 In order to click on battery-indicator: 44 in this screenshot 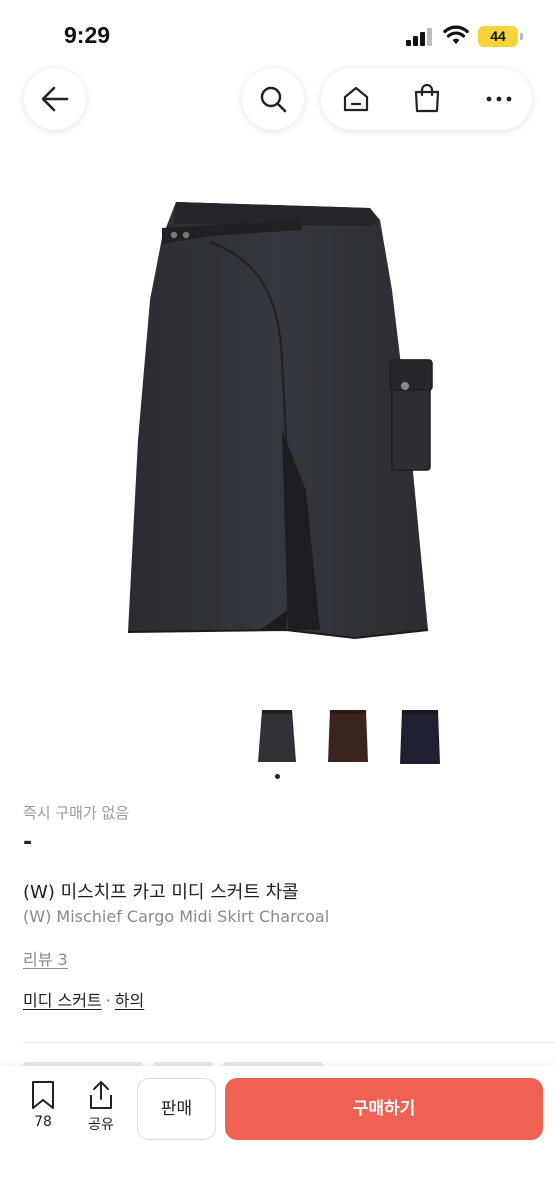, I will do `click(498, 36)`.